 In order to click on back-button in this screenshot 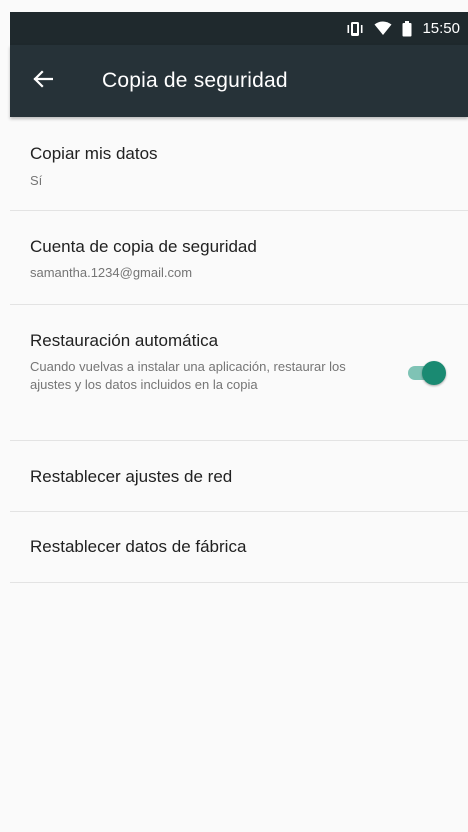, I will do `click(43, 81)`.